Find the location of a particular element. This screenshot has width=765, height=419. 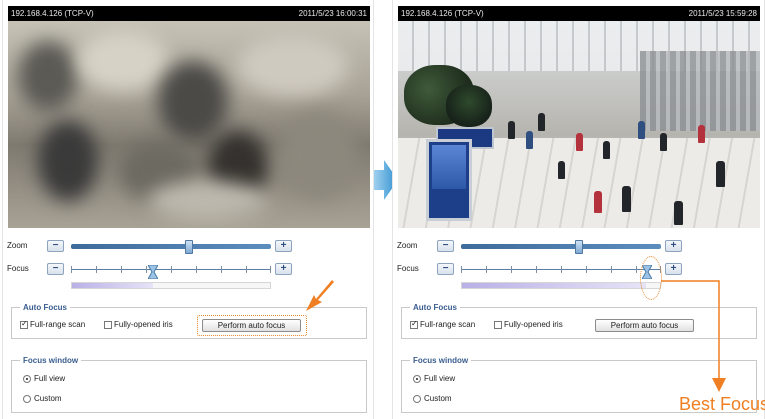

focus-slider-thumb is located at coordinates (153, 272).